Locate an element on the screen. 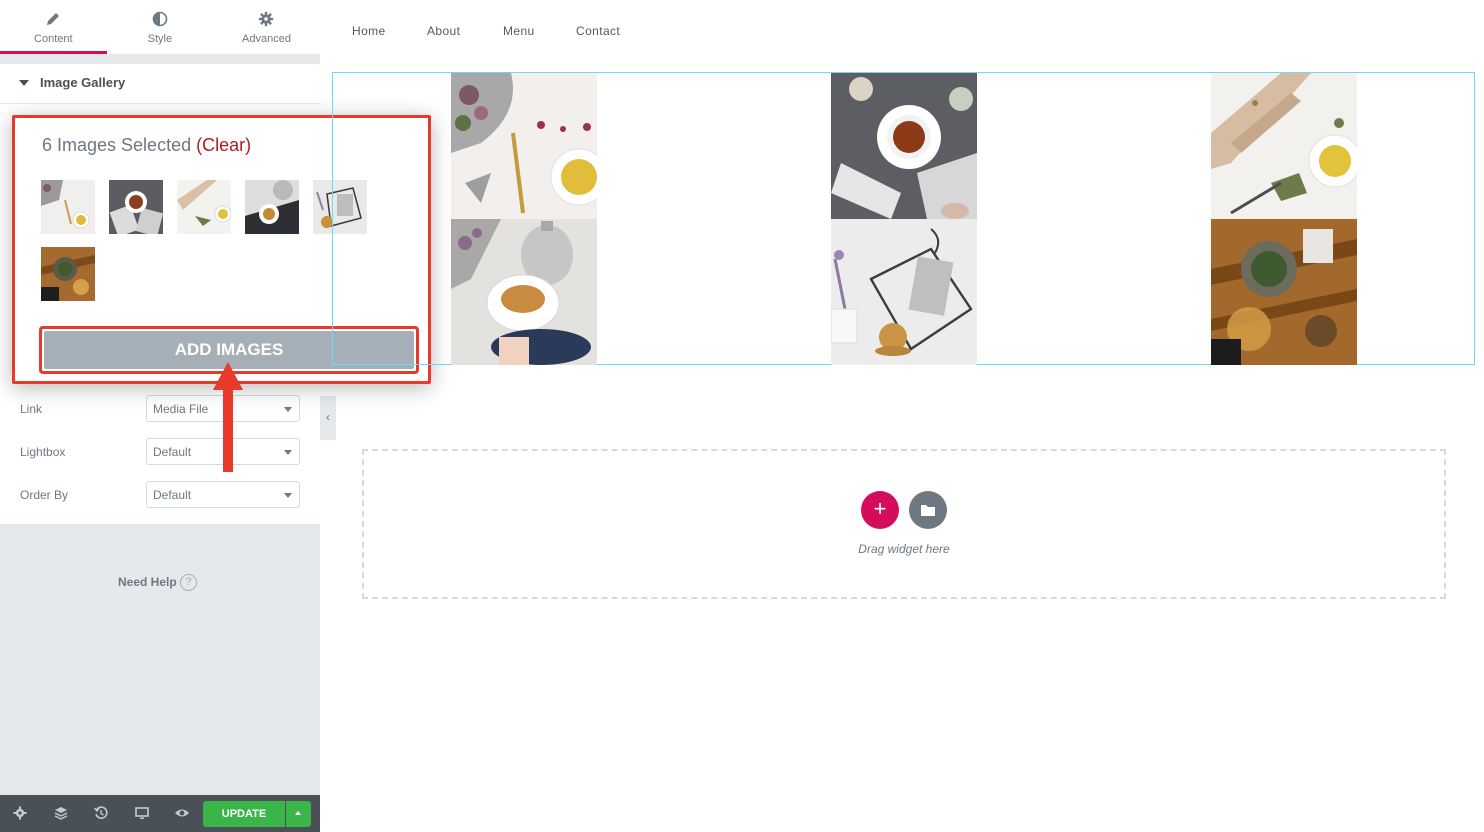  annotation-arrow is located at coordinates (228, 417).